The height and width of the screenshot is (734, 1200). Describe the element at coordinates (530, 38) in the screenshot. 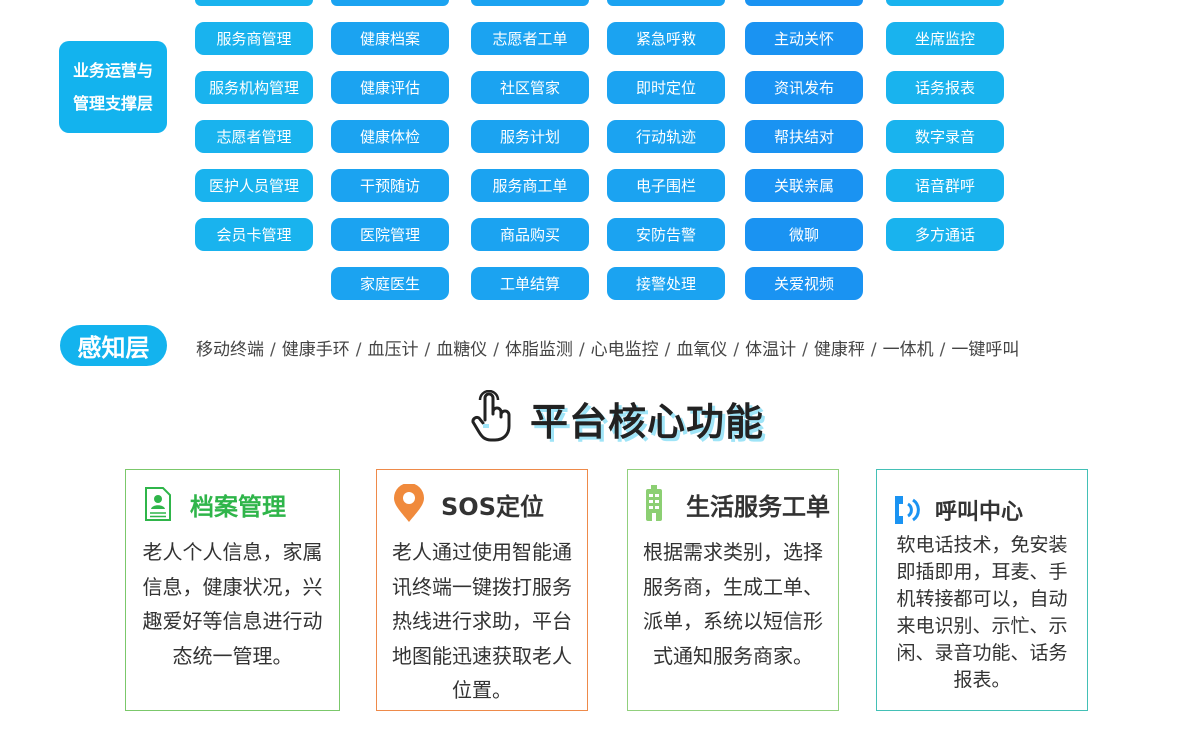

I see `function-pill: 志愿者工单` at that location.